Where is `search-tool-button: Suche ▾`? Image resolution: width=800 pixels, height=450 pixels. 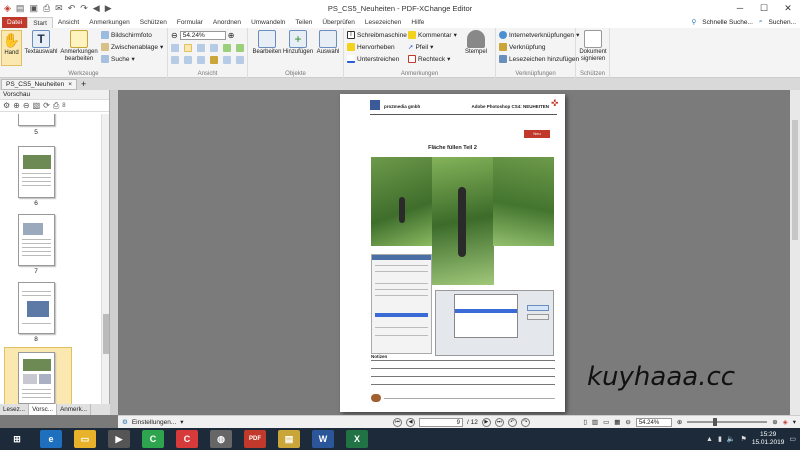
search-tool-button: Suche ▾ is located at coordinates (118, 59).